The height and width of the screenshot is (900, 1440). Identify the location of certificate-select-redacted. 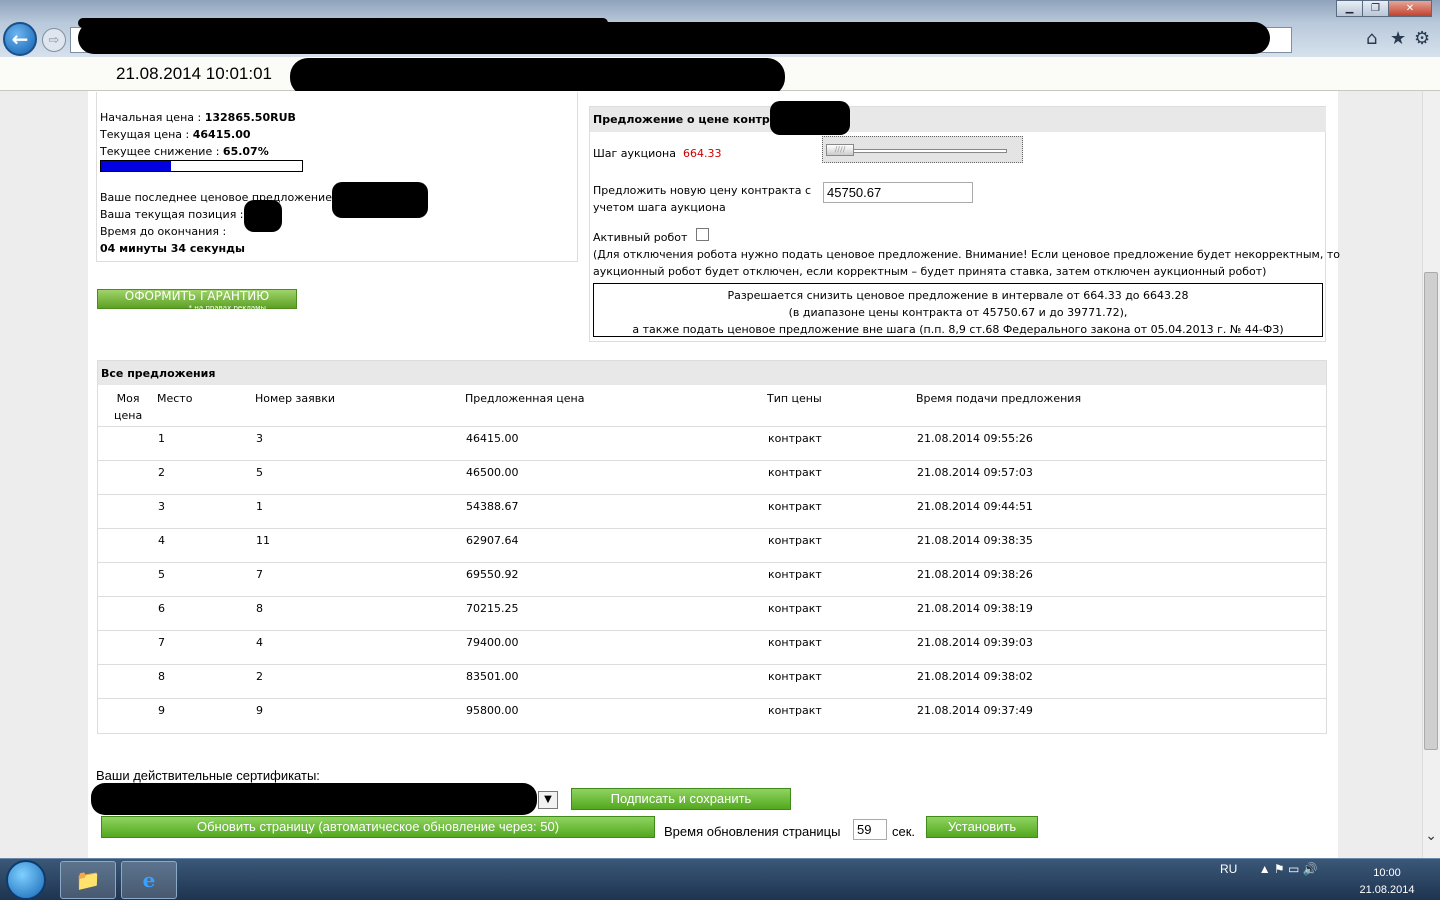
(314, 799).